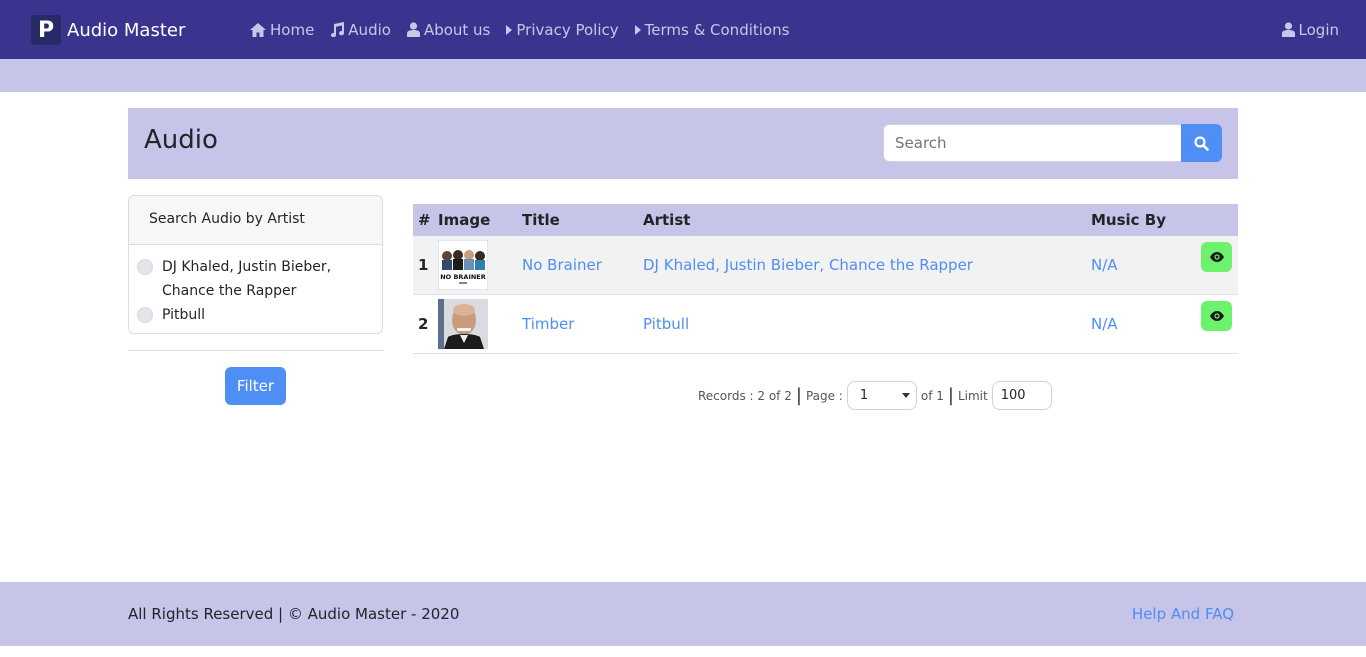 The height and width of the screenshot is (657, 1366). I want to click on row-image-cell: NO BRAINER, so click(480, 265).